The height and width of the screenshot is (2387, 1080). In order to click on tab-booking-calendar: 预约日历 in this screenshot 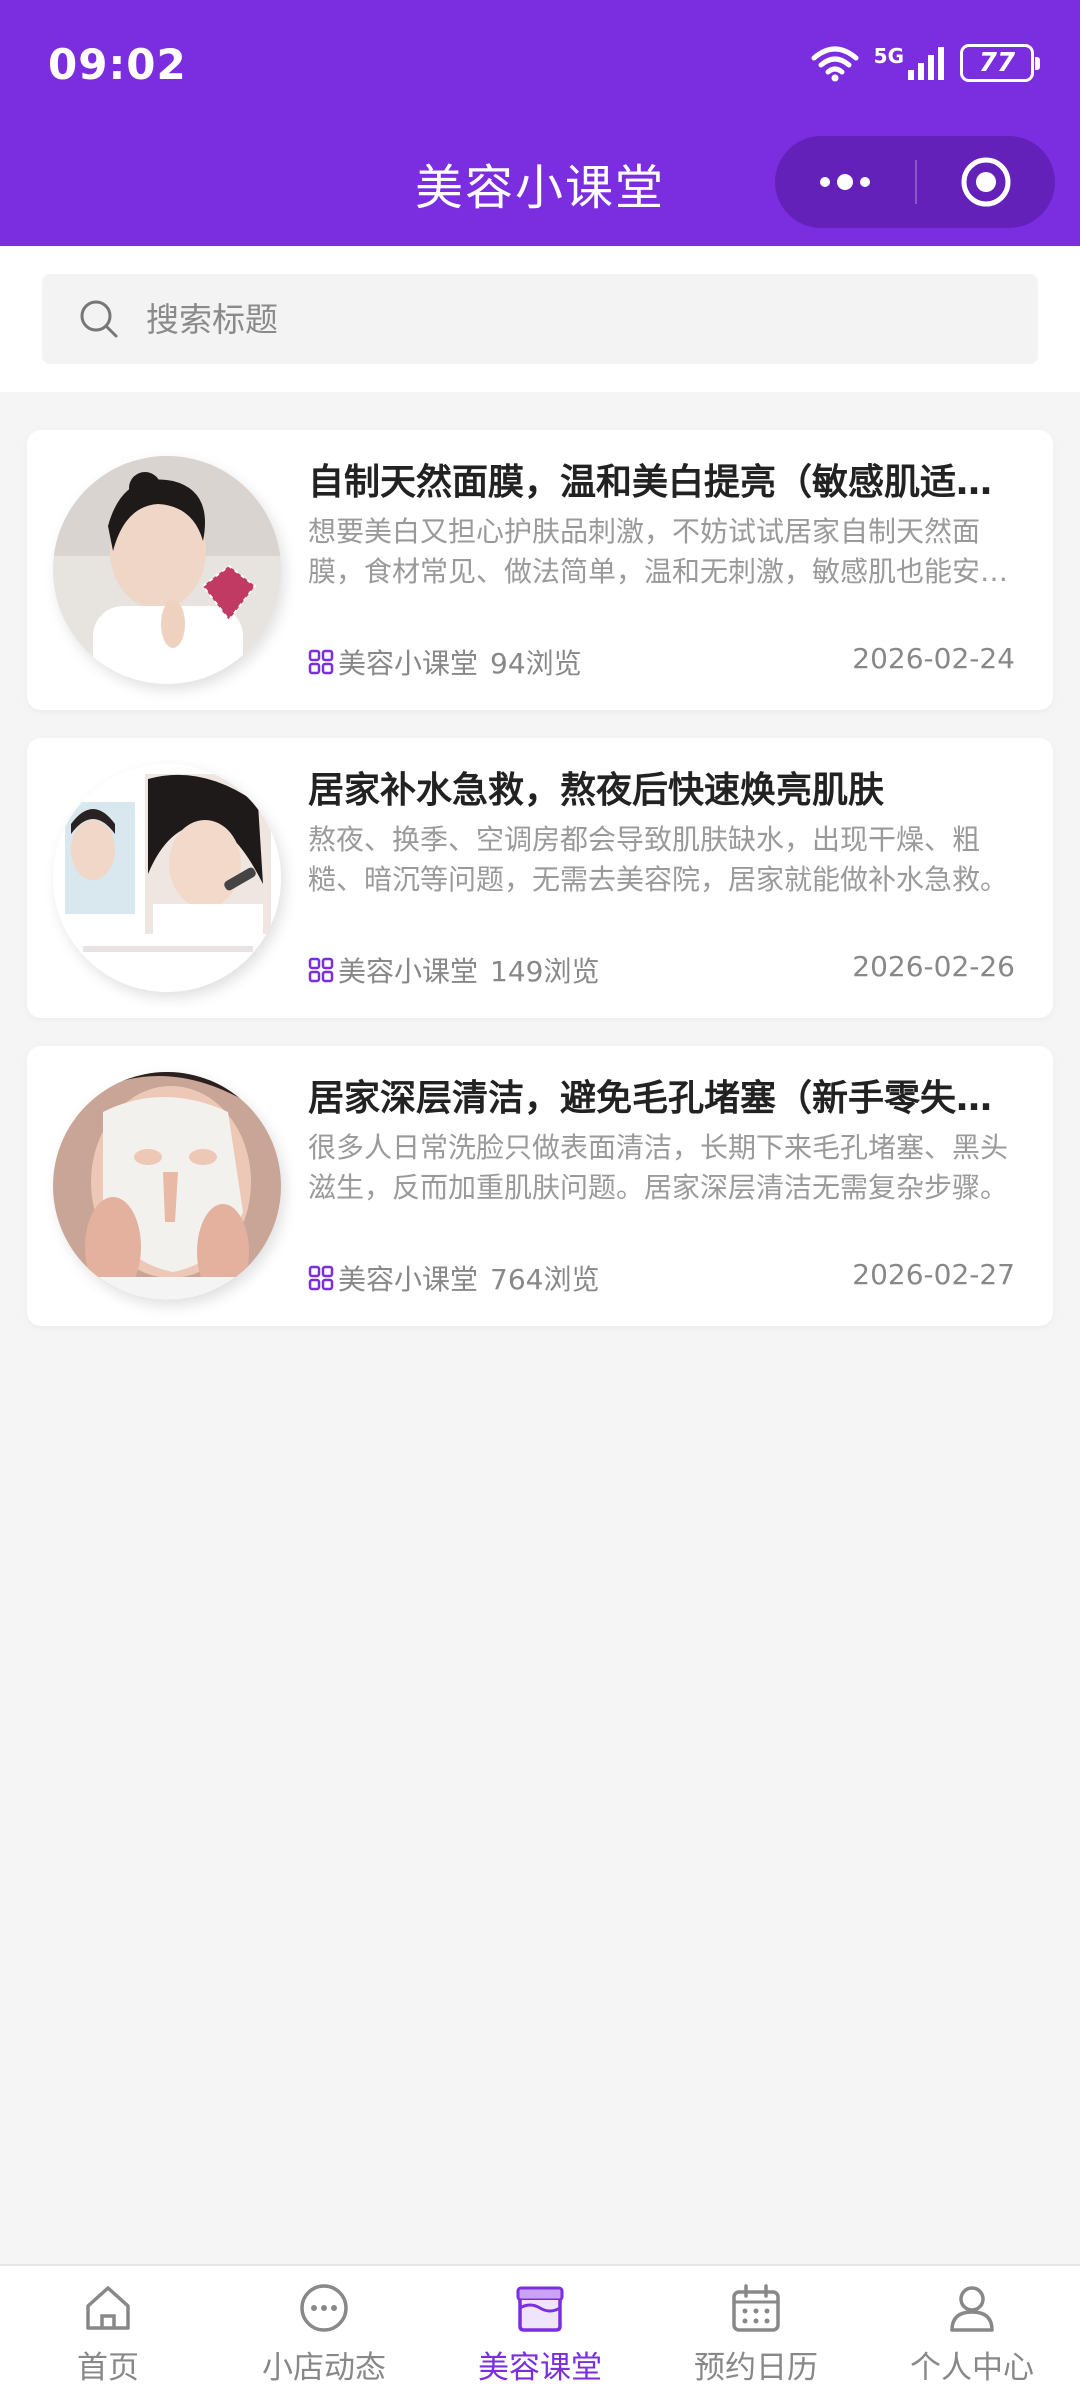, I will do `click(756, 2326)`.